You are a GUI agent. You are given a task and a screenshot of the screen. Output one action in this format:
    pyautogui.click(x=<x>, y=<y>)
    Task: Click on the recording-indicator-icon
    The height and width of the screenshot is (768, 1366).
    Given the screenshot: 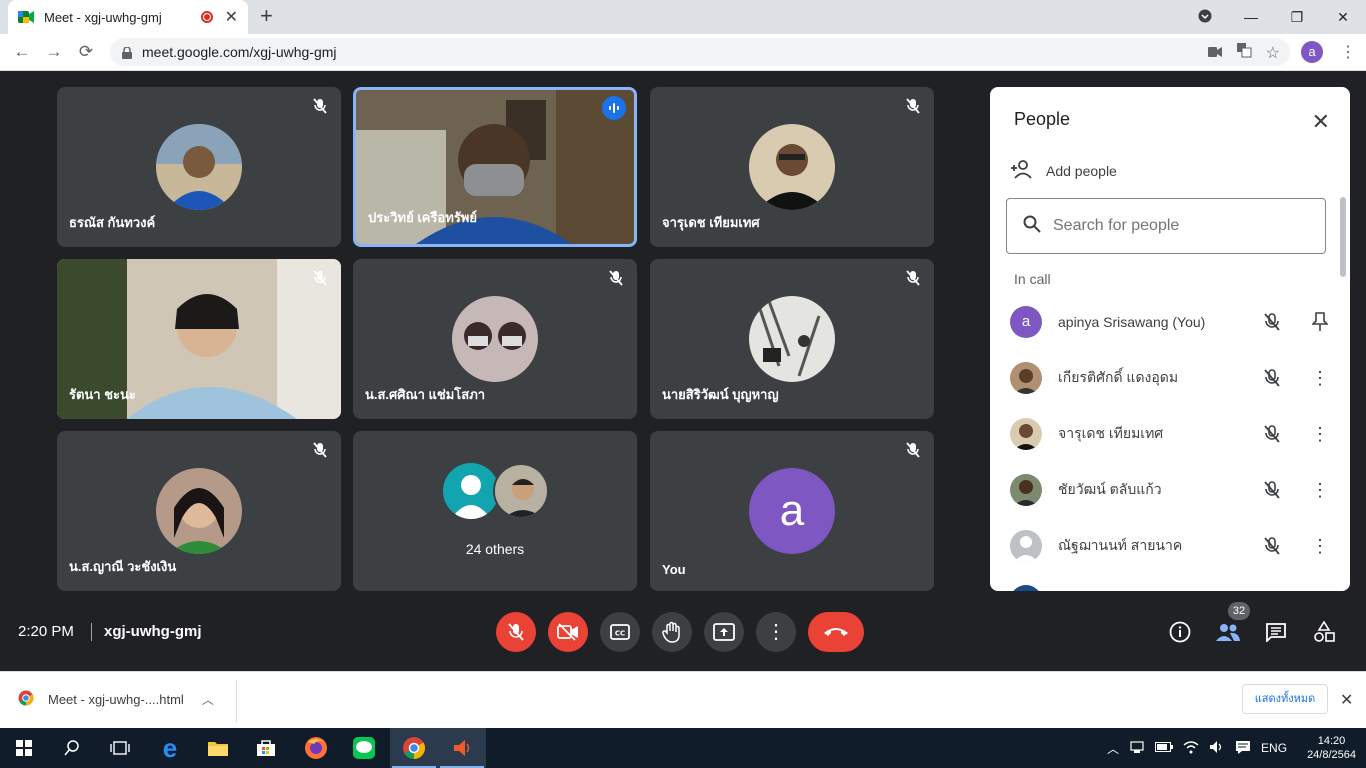 What is the action you would take?
    pyautogui.click(x=206, y=17)
    